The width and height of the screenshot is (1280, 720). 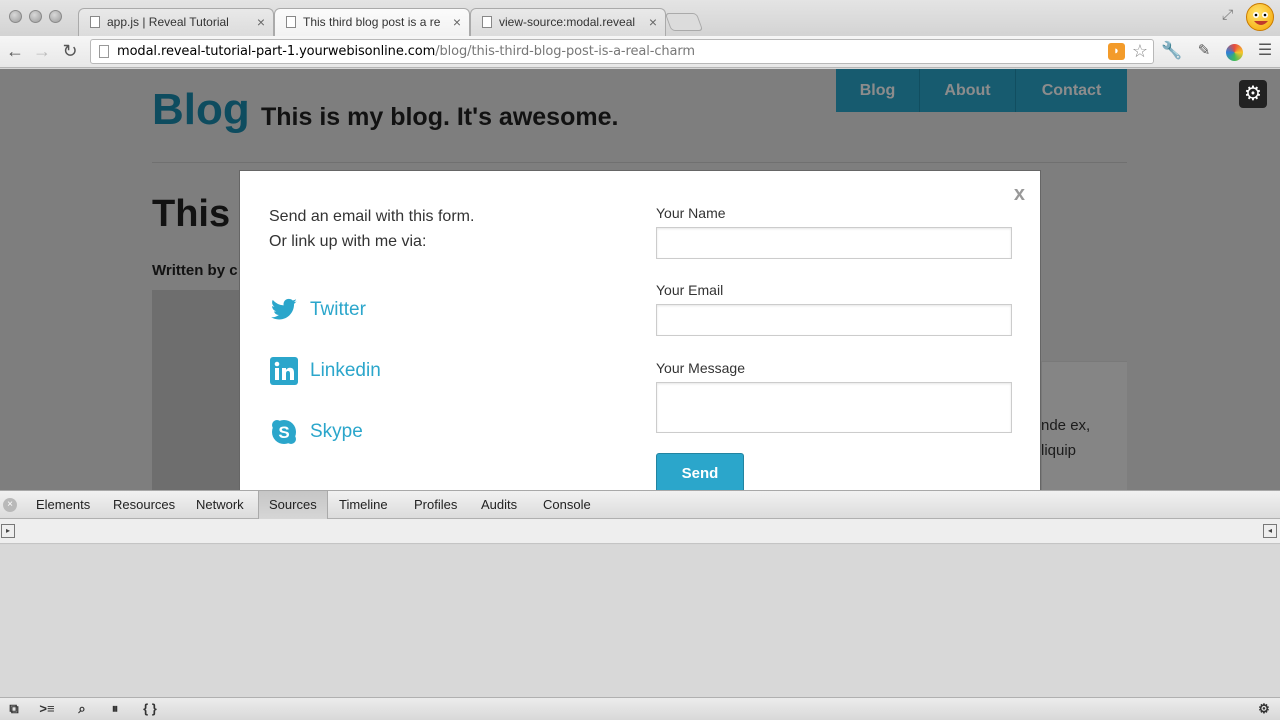 What do you see at coordinates (70, 51) in the screenshot?
I see `reload-icon: ↻` at bounding box center [70, 51].